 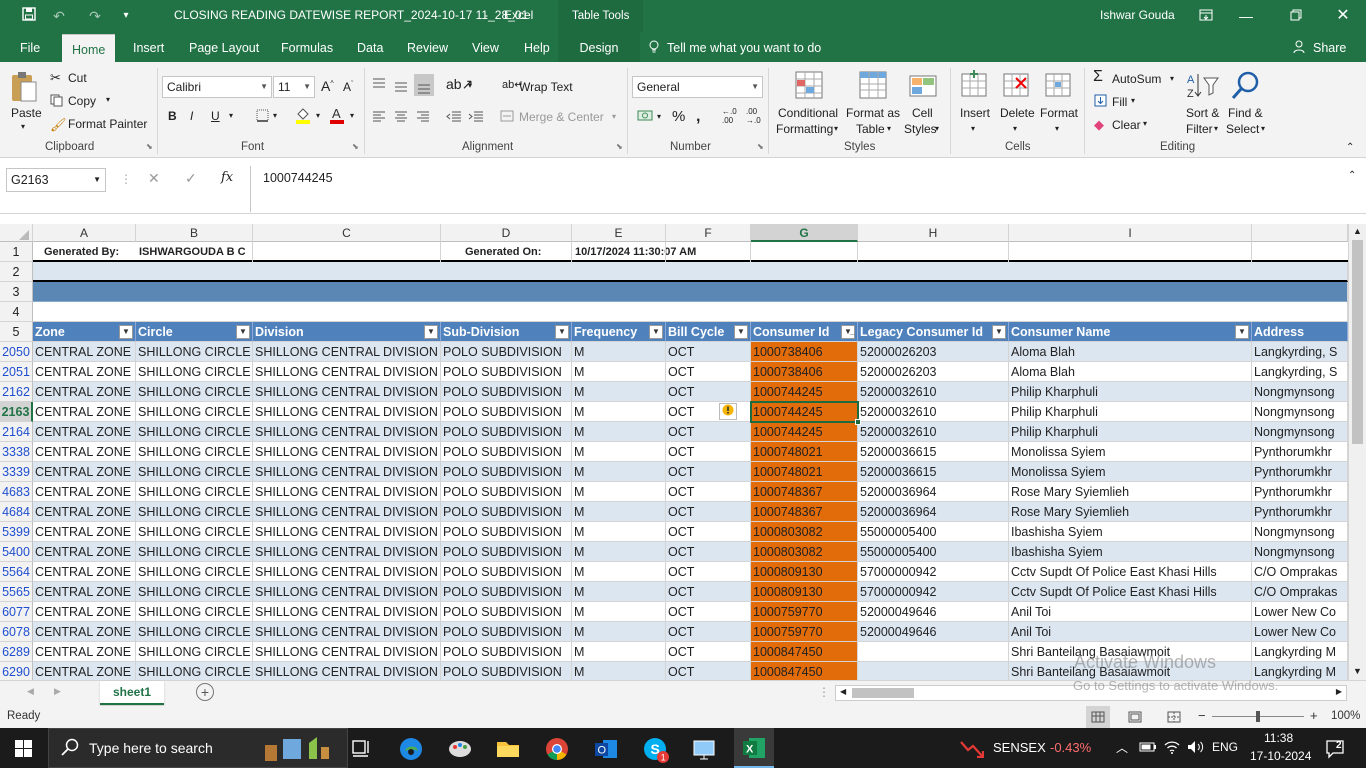 I want to click on align-middle-icon, so click(x=401, y=87).